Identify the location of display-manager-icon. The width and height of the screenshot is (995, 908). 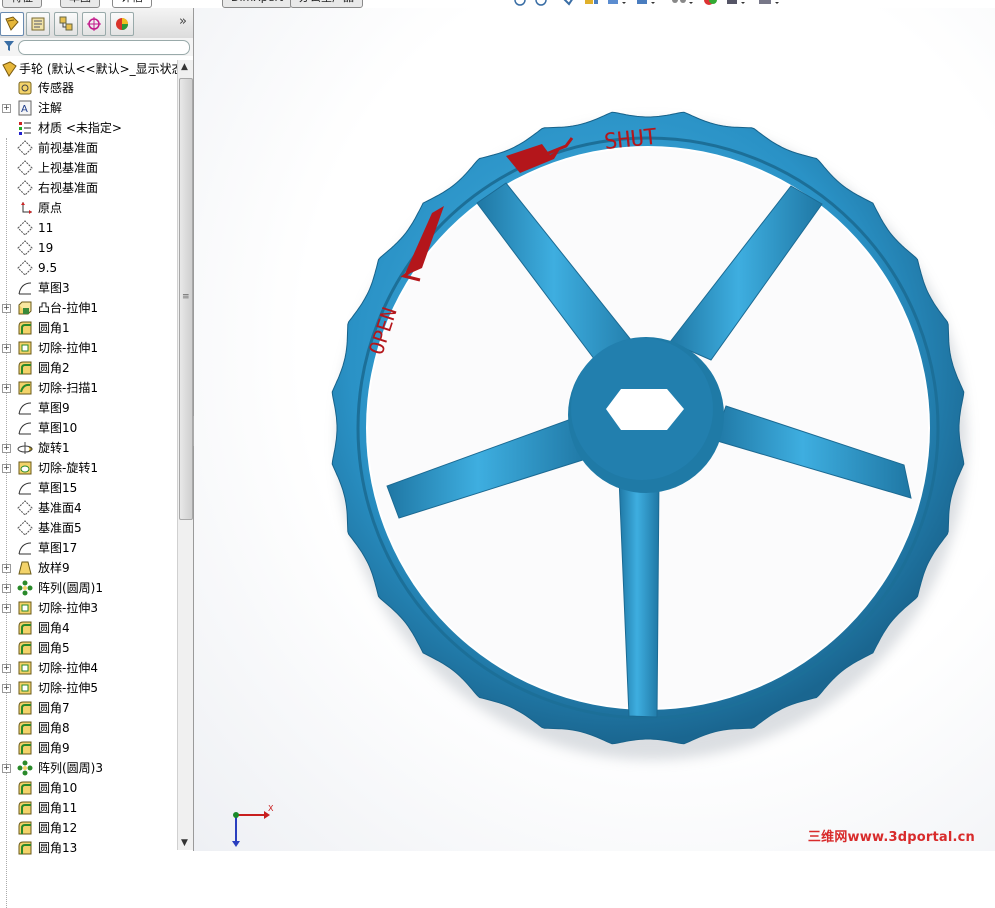
(122, 24).